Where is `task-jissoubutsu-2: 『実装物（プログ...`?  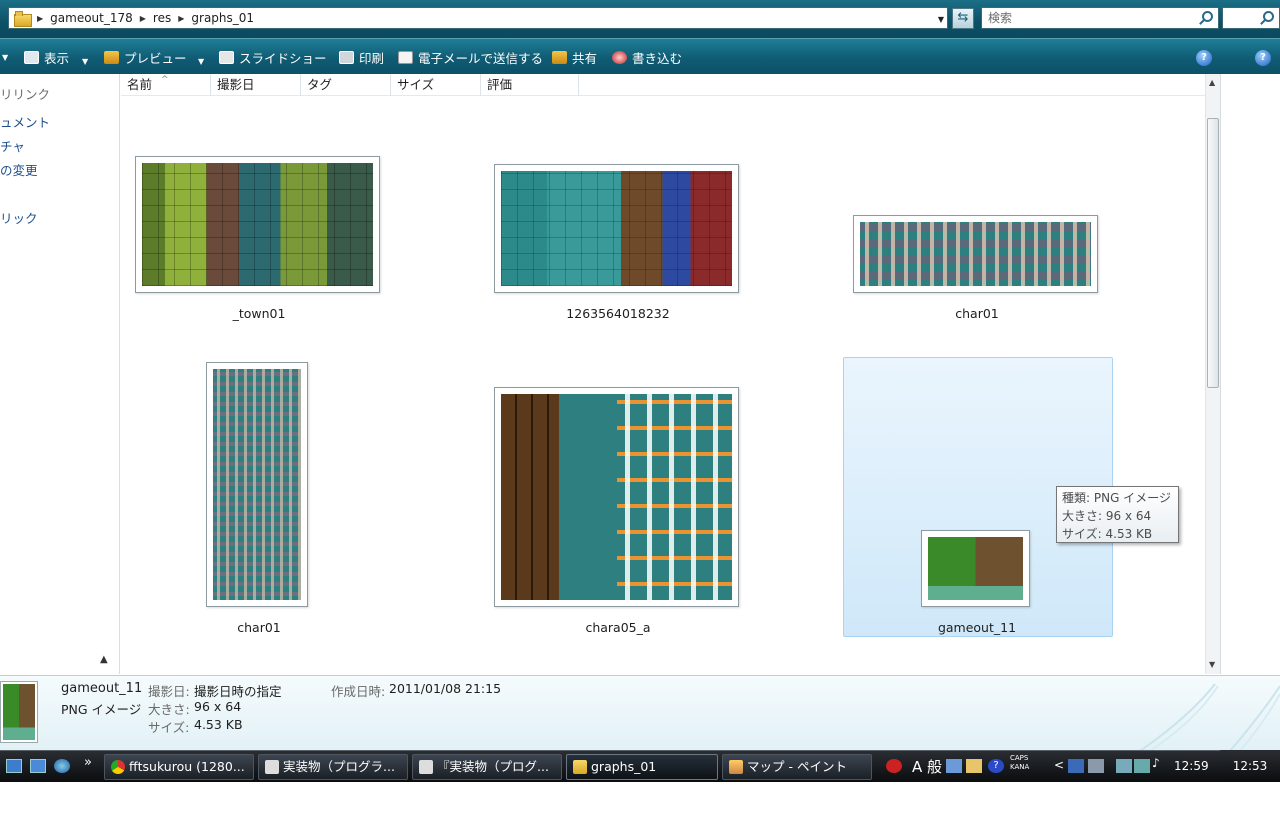
task-jissoubutsu-2: 『実装物（プログ... is located at coordinates (487, 767).